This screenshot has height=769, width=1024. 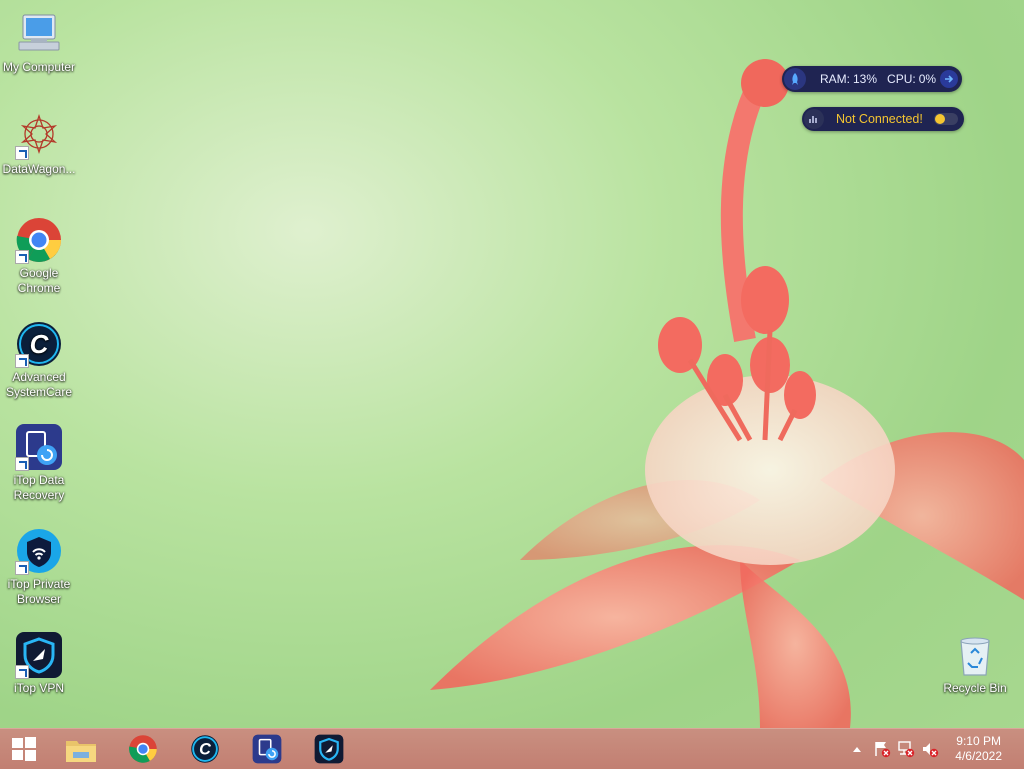 I want to click on desktop-icon-label: Google Chrome, so click(x=39, y=280).